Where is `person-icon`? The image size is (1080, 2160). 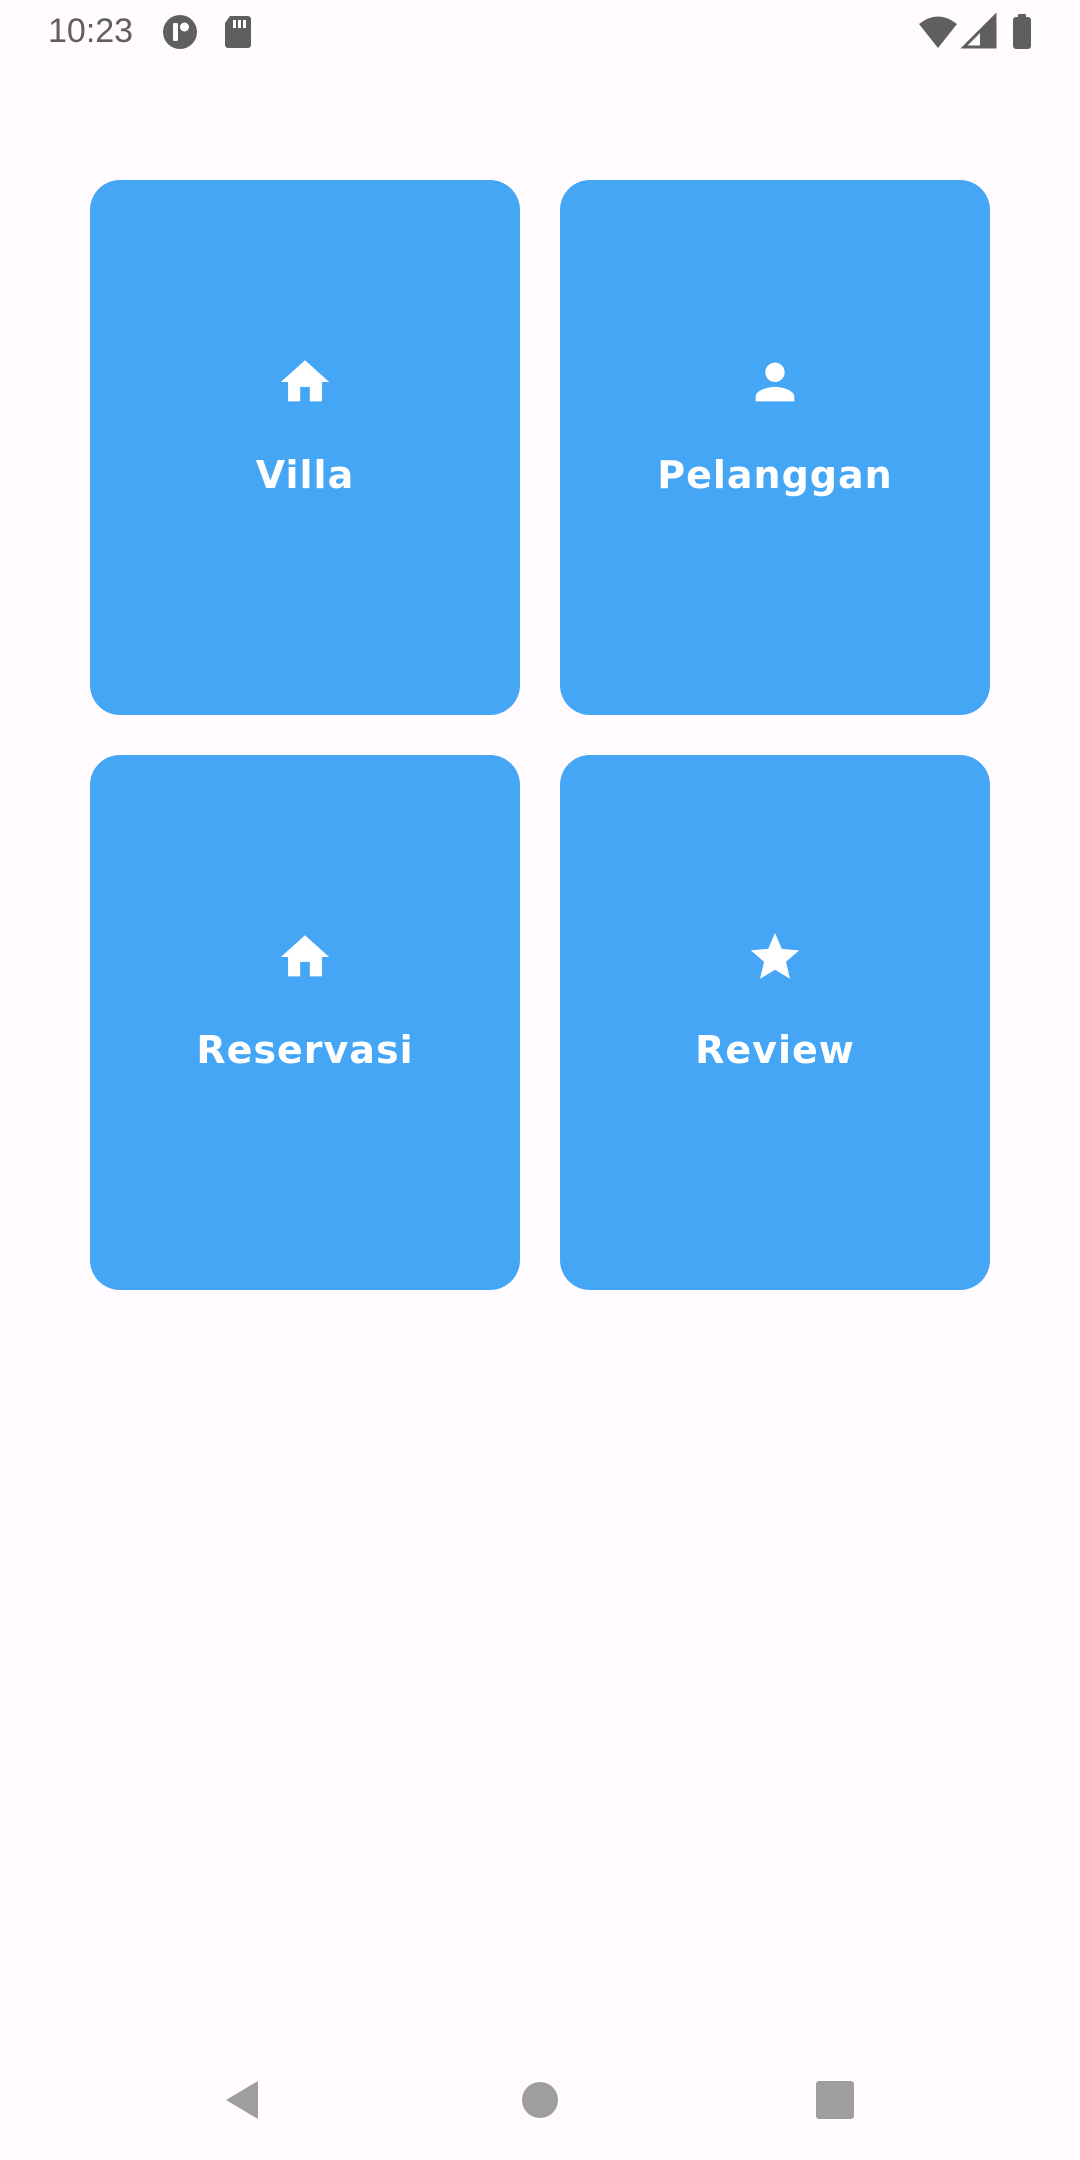
person-icon is located at coordinates (775, 382).